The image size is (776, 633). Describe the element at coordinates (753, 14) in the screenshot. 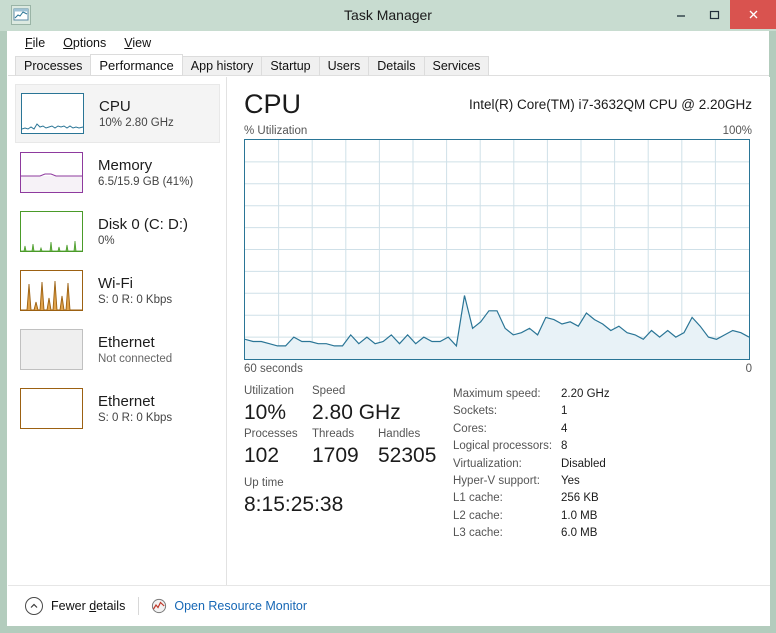

I see `close-button` at that location.